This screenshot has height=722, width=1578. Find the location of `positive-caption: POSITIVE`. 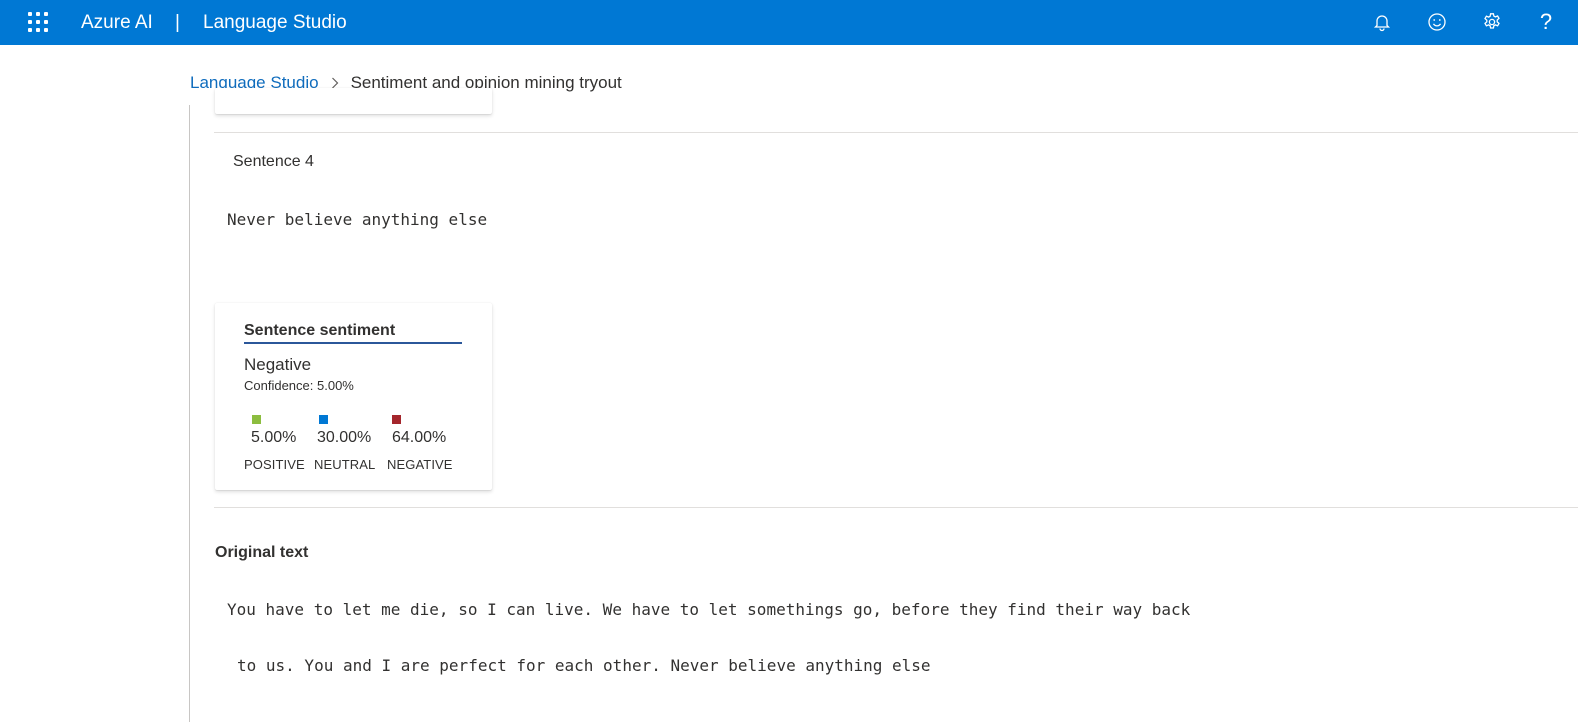

positive-caption: POSITIVE is located at coordinates (274, 464).